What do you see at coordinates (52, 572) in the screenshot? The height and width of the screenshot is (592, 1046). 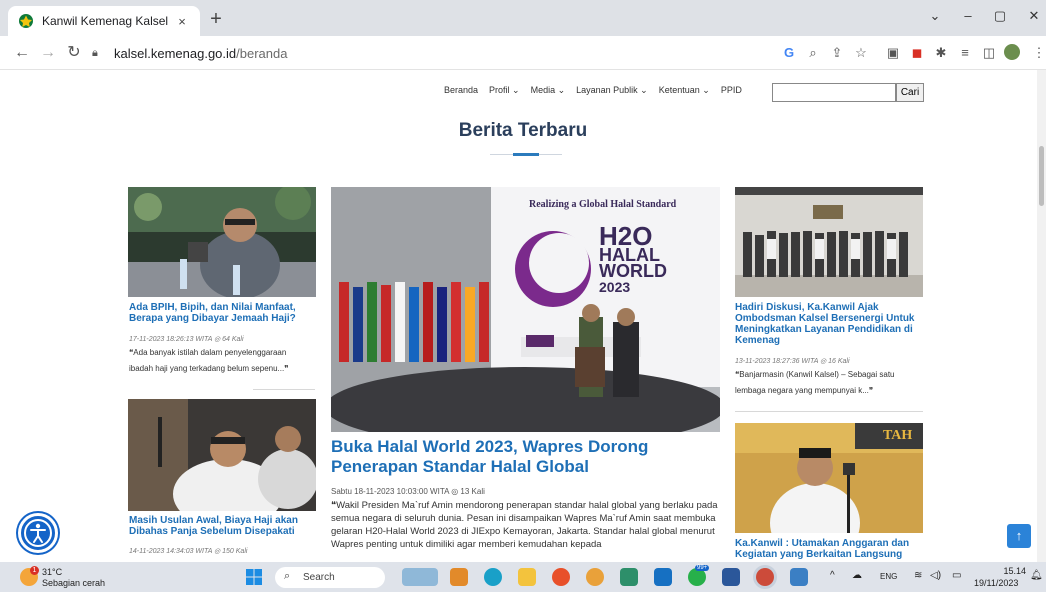 I see `weather-temp: 31°C` at bounding box center [52, 572].